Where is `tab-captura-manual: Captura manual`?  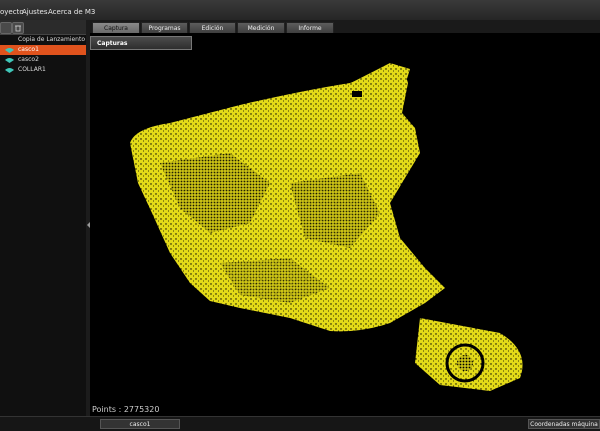 tab-captura-manual: Captura manual is located at coordinates (116, 32).